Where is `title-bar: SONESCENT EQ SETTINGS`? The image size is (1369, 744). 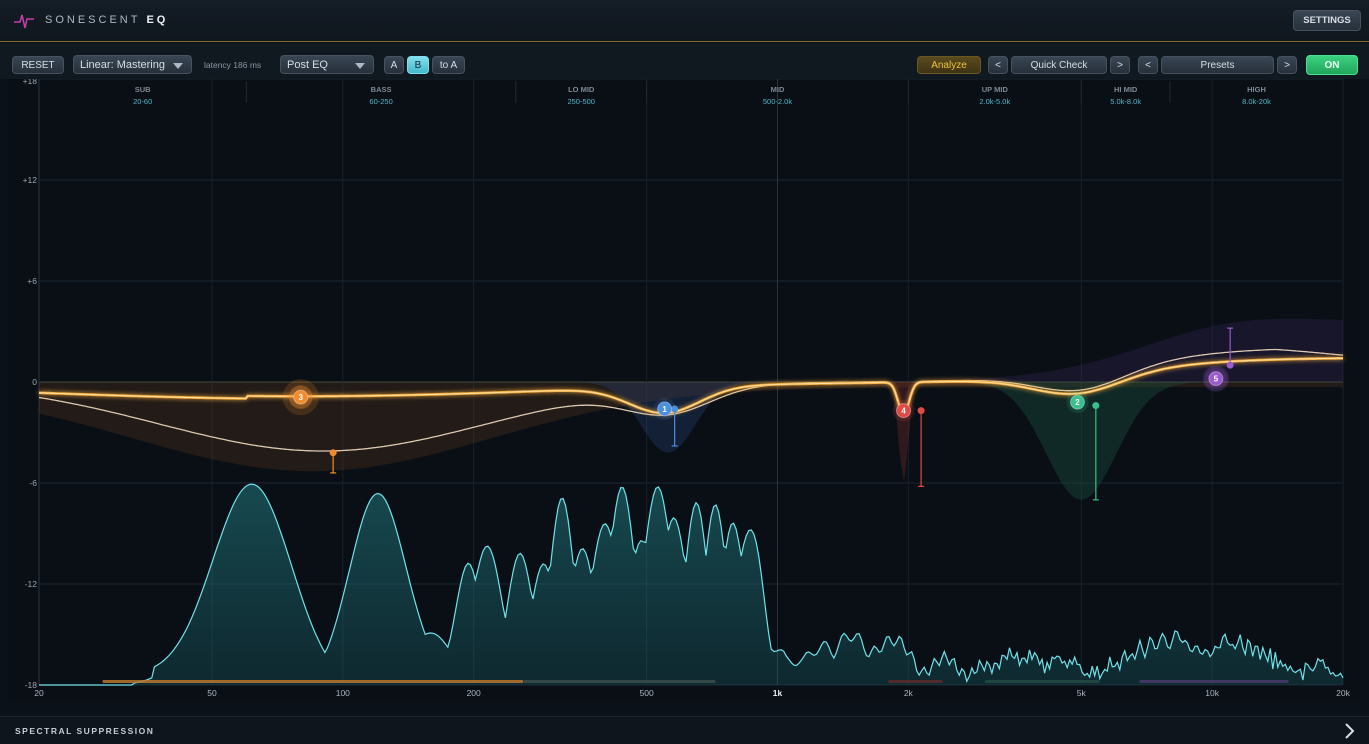
title-bar: SONESCENT EQ SETTINGS is located at coordinates (684, 21).